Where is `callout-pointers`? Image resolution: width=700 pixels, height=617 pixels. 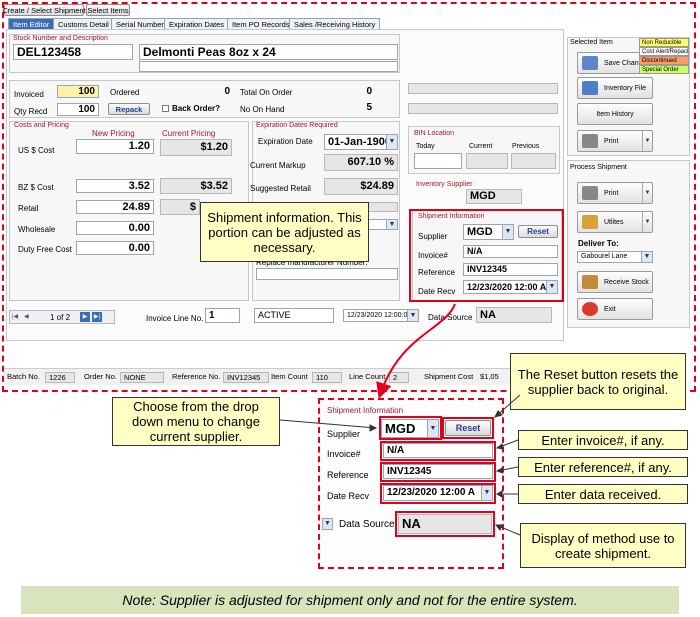
callout-pointers is located at coordinates (400, 465).